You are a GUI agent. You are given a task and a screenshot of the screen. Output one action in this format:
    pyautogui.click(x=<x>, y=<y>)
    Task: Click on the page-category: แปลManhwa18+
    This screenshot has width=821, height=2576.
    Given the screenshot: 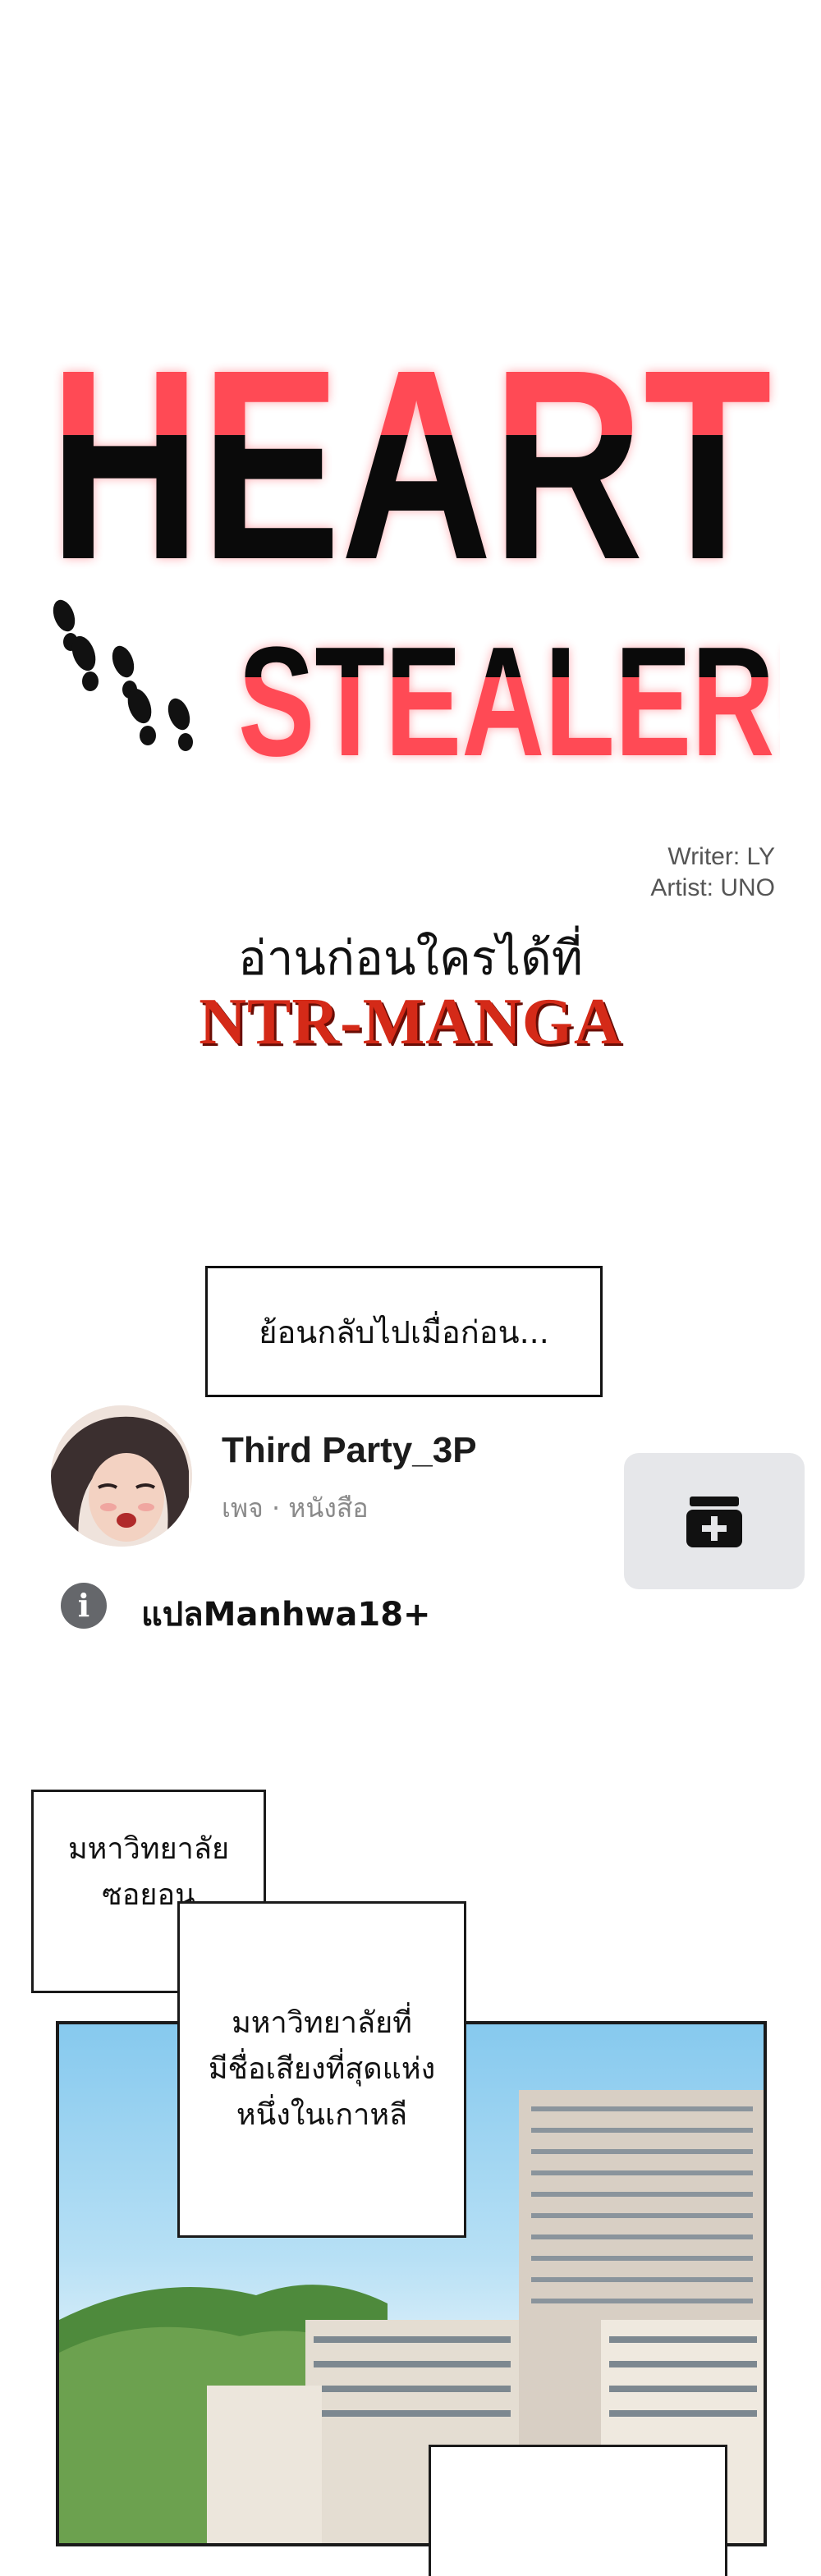 What is the action you would take?
    pyautogui.click(x=286, y=1615)
    